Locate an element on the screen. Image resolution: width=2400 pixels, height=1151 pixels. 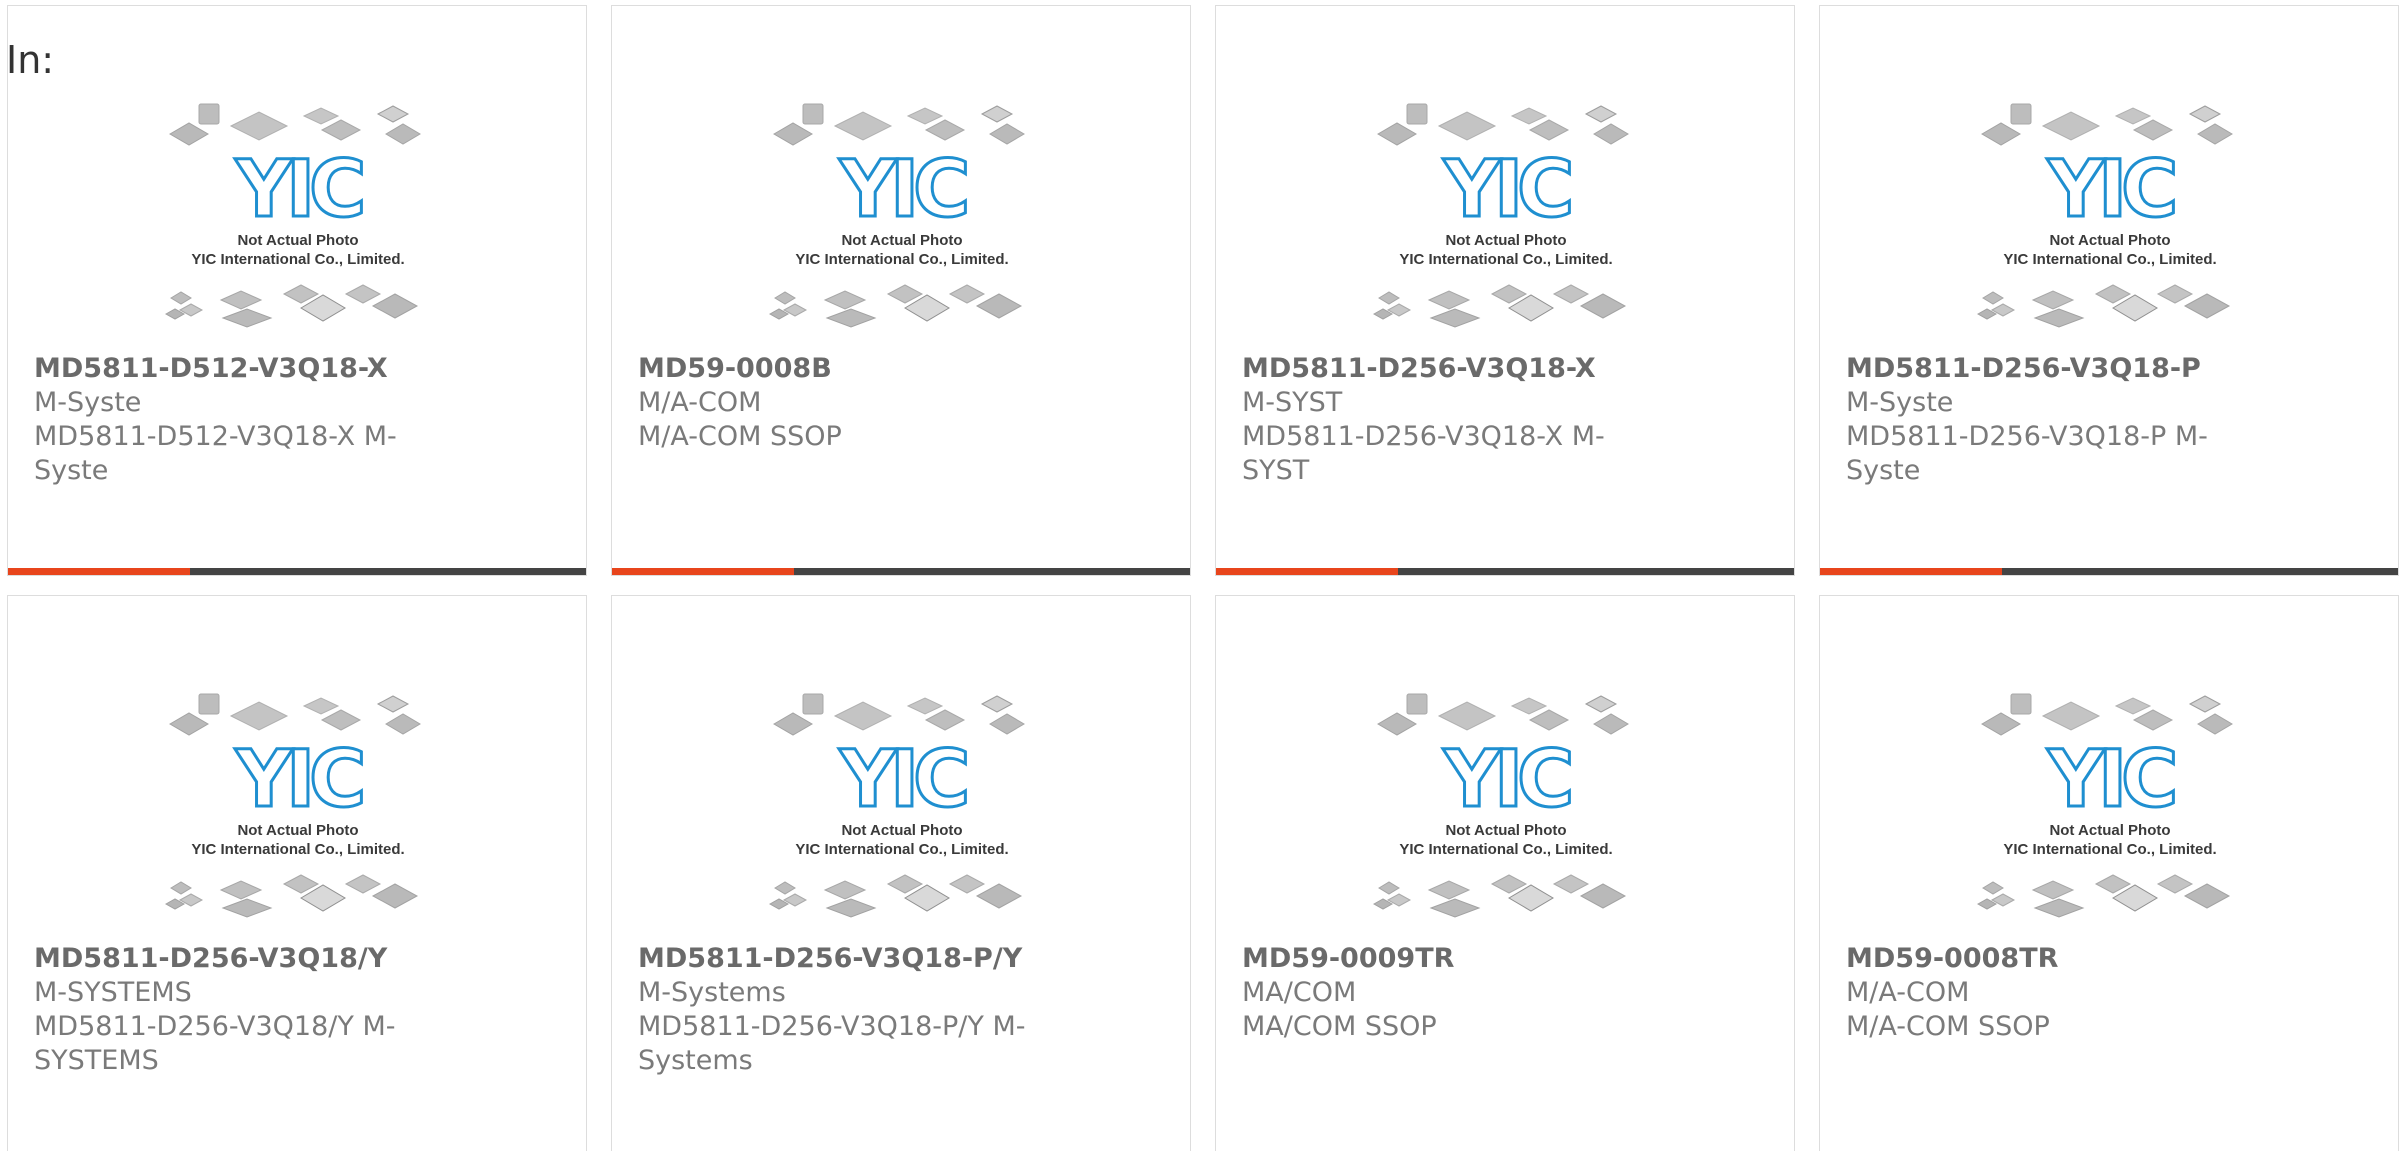
product-manufacturer: M-SYSTEMS is located at coordinates (113, 992).